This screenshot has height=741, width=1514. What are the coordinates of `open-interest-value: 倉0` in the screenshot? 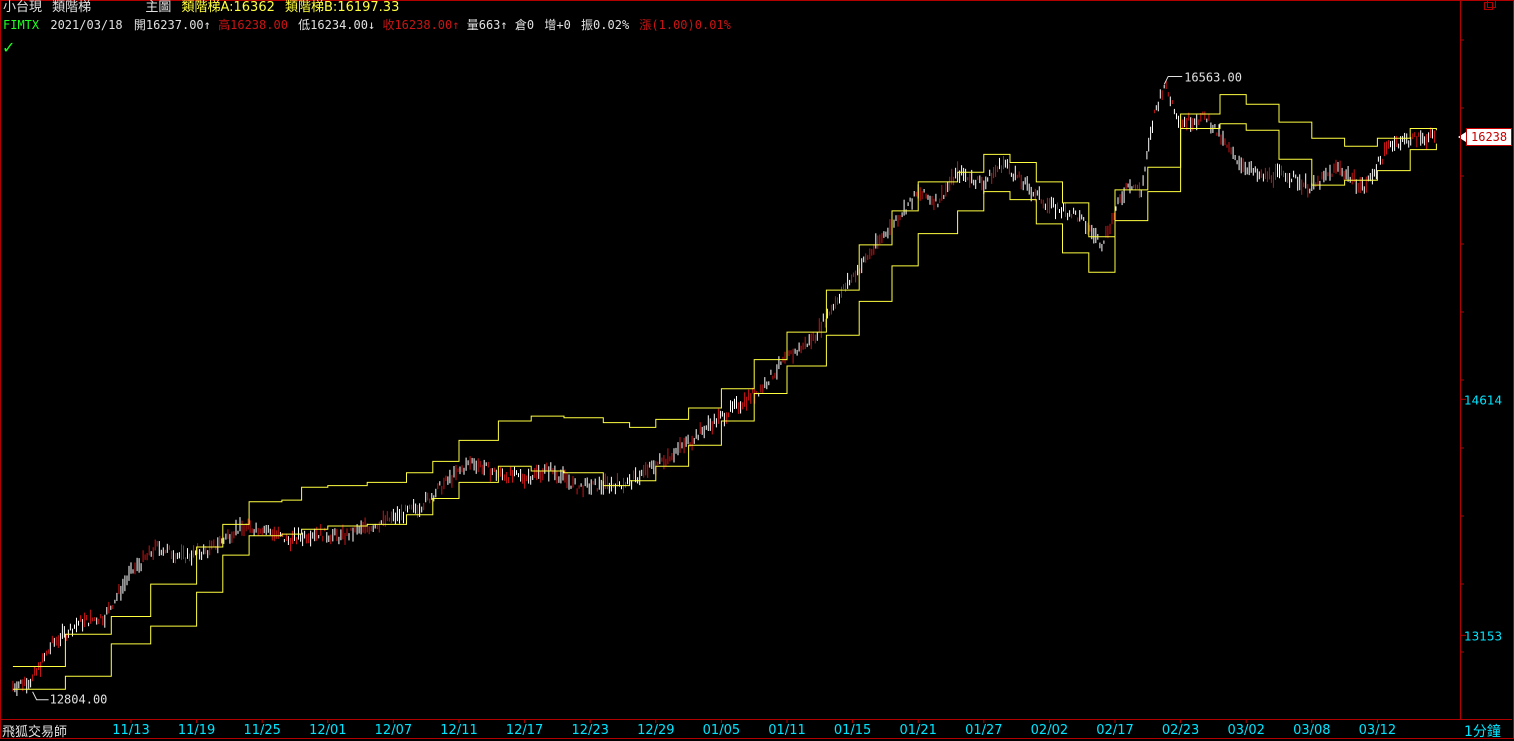 It's located at (524, 25).